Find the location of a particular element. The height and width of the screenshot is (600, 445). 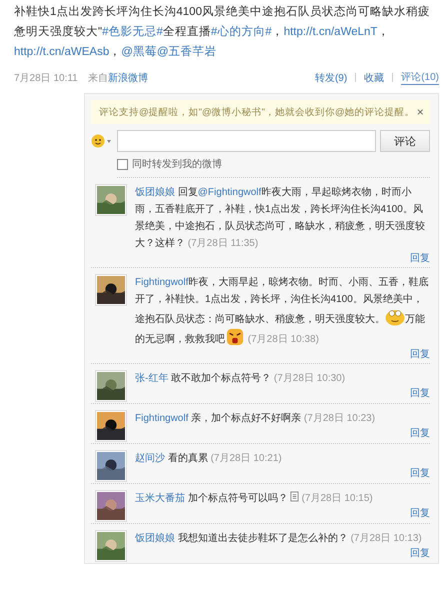

comment-time: (7月28日 10:38) is located at coordinates (283, 339).